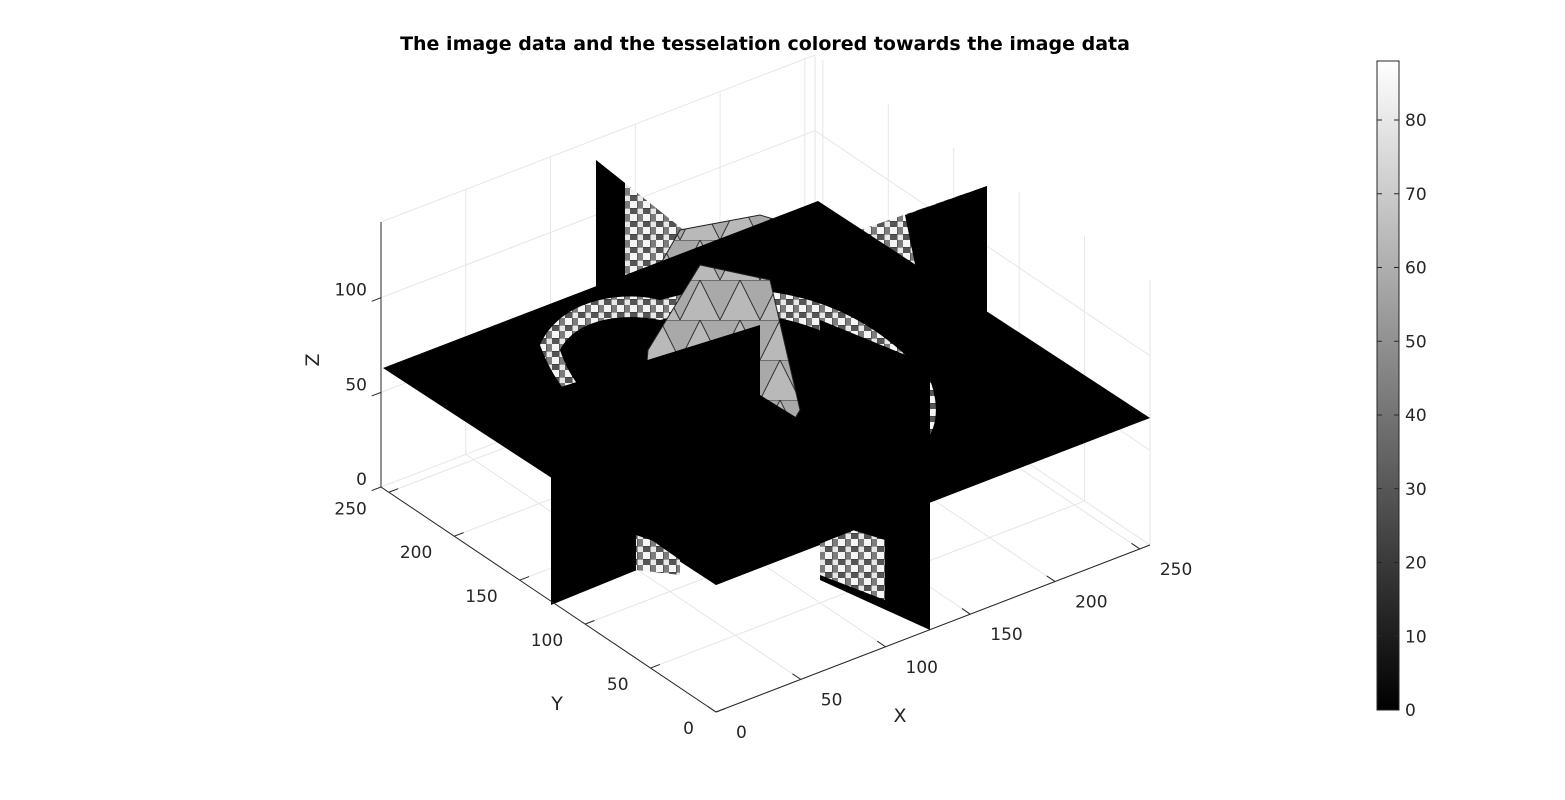 This screenshot has height=800, width=1565. I want to click on colorbar-tick-label: 30, so click(1416, 490).